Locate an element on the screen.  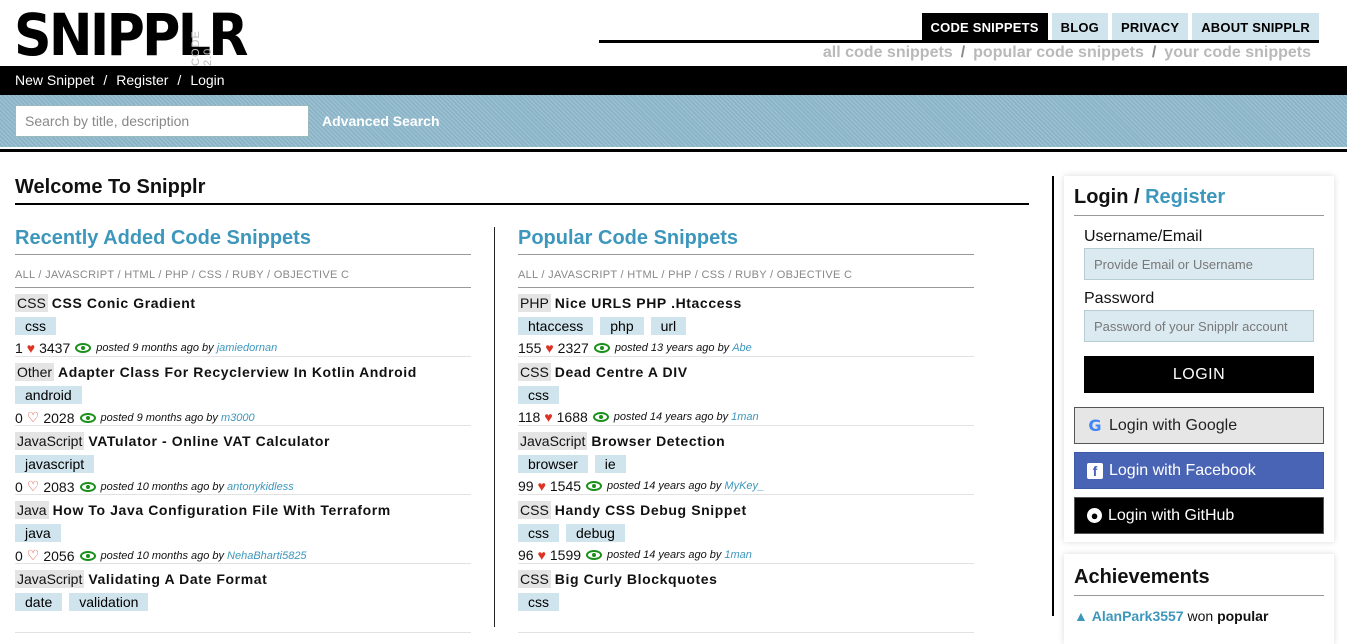
snippet-title-link: Browser Detection is located at coordinates (658, 441).